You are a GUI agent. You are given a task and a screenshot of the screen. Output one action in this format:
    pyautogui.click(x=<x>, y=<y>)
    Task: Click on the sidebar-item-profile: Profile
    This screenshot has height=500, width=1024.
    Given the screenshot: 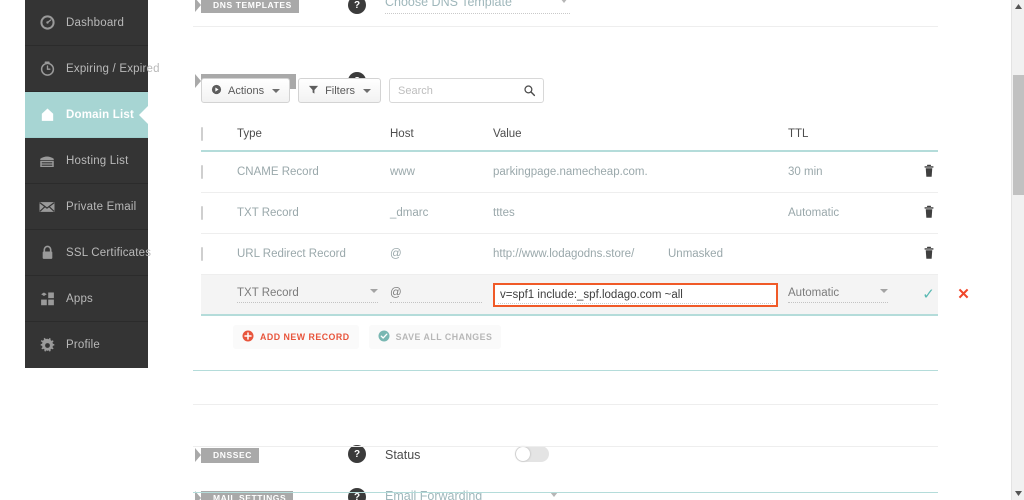 What is the action you would take?
    pyautogui.click(x=86, y=345)
    